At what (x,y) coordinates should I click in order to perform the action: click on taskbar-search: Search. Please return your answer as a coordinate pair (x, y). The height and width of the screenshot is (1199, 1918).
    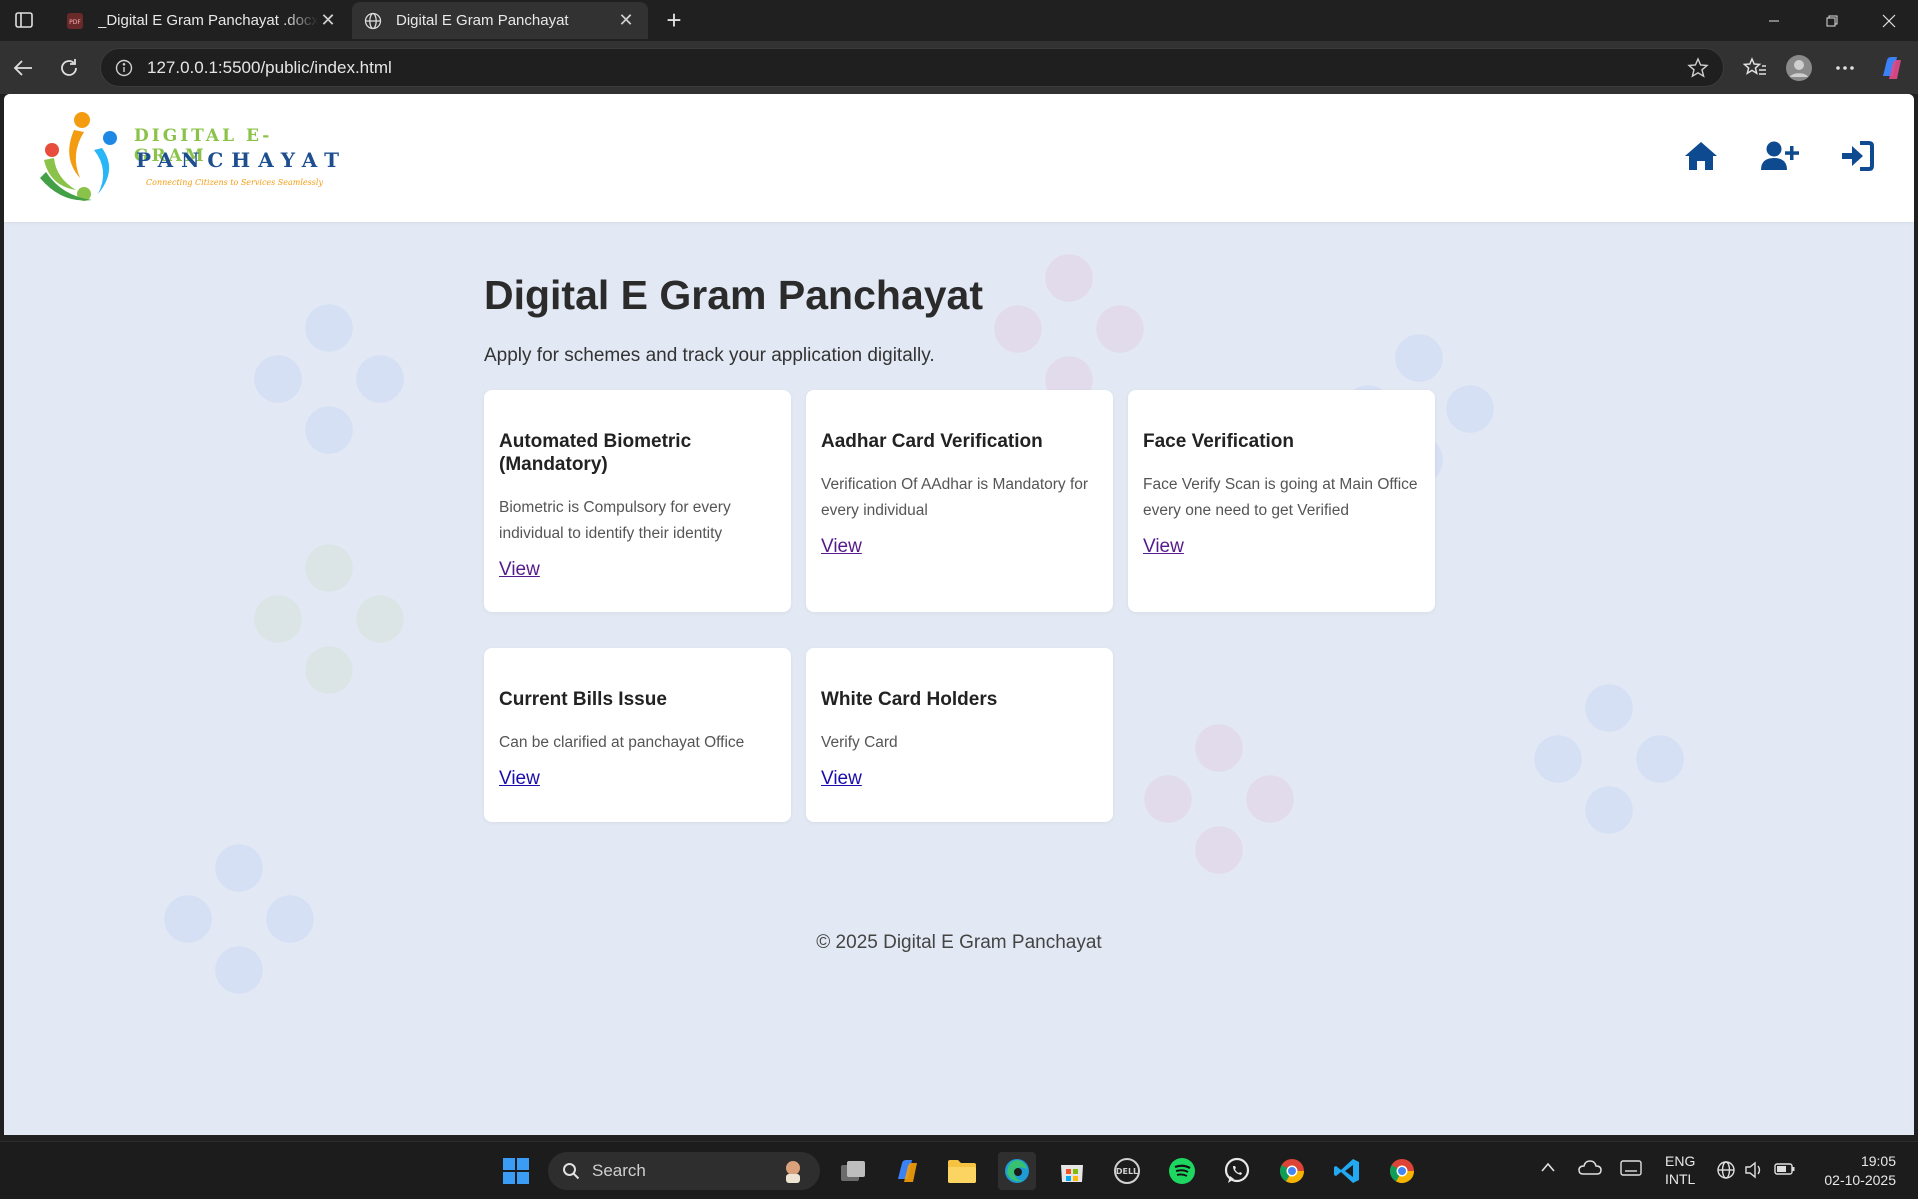
    Looking at the image, I should click on (684, 1171).